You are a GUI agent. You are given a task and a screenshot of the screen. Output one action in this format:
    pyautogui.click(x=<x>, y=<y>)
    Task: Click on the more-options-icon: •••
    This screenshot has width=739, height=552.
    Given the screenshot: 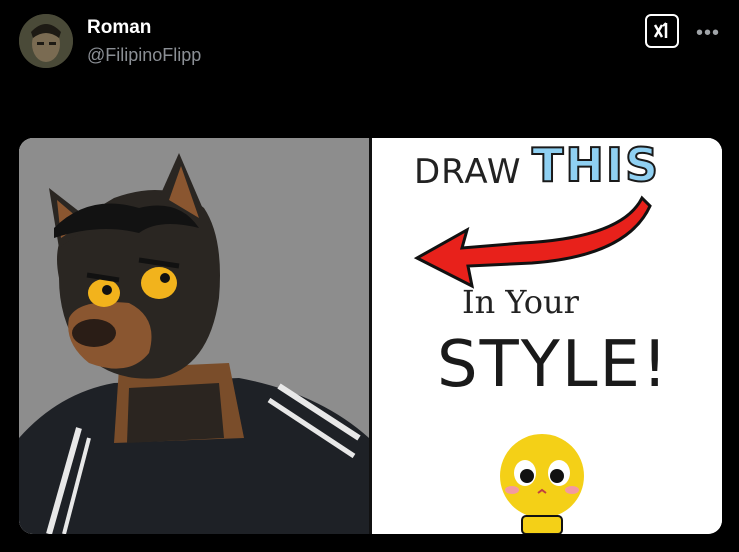 What is the action you would take?
    pyautogui.click(x=708, y=33)
    